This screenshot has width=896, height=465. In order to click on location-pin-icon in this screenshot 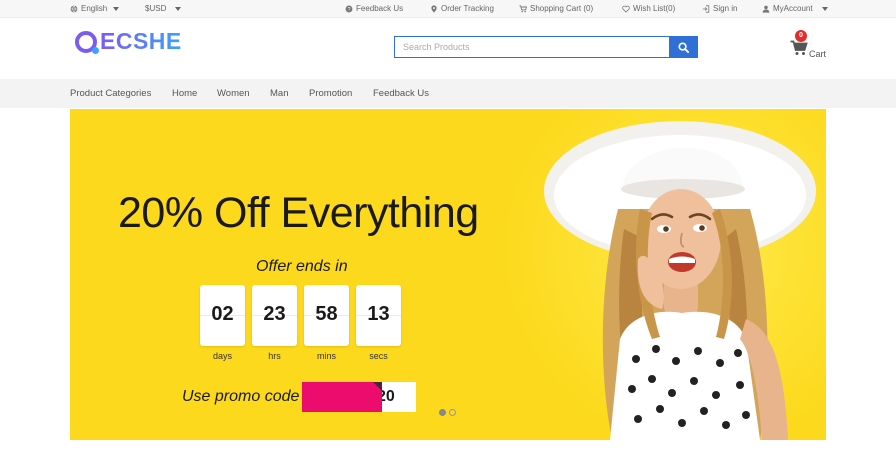, I will do `click(434, 8)`.